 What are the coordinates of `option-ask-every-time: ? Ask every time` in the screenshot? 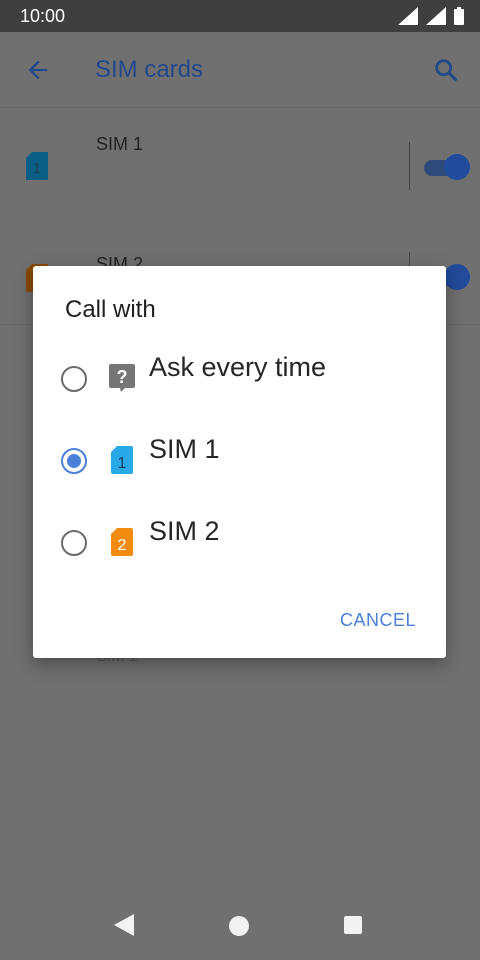 It's located at (239, 378).